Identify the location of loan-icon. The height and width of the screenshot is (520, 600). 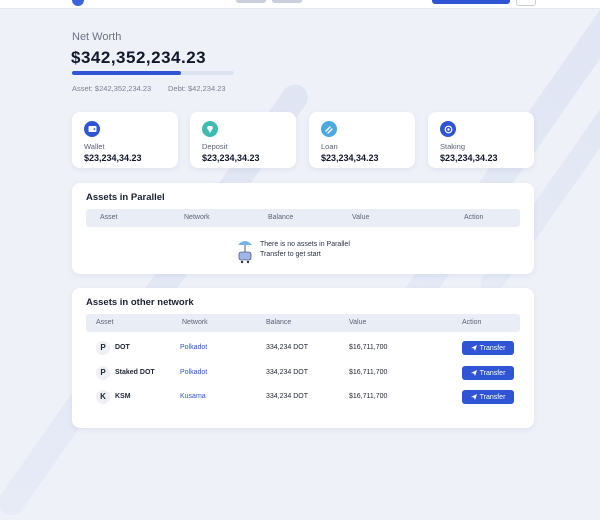
(329, 129).